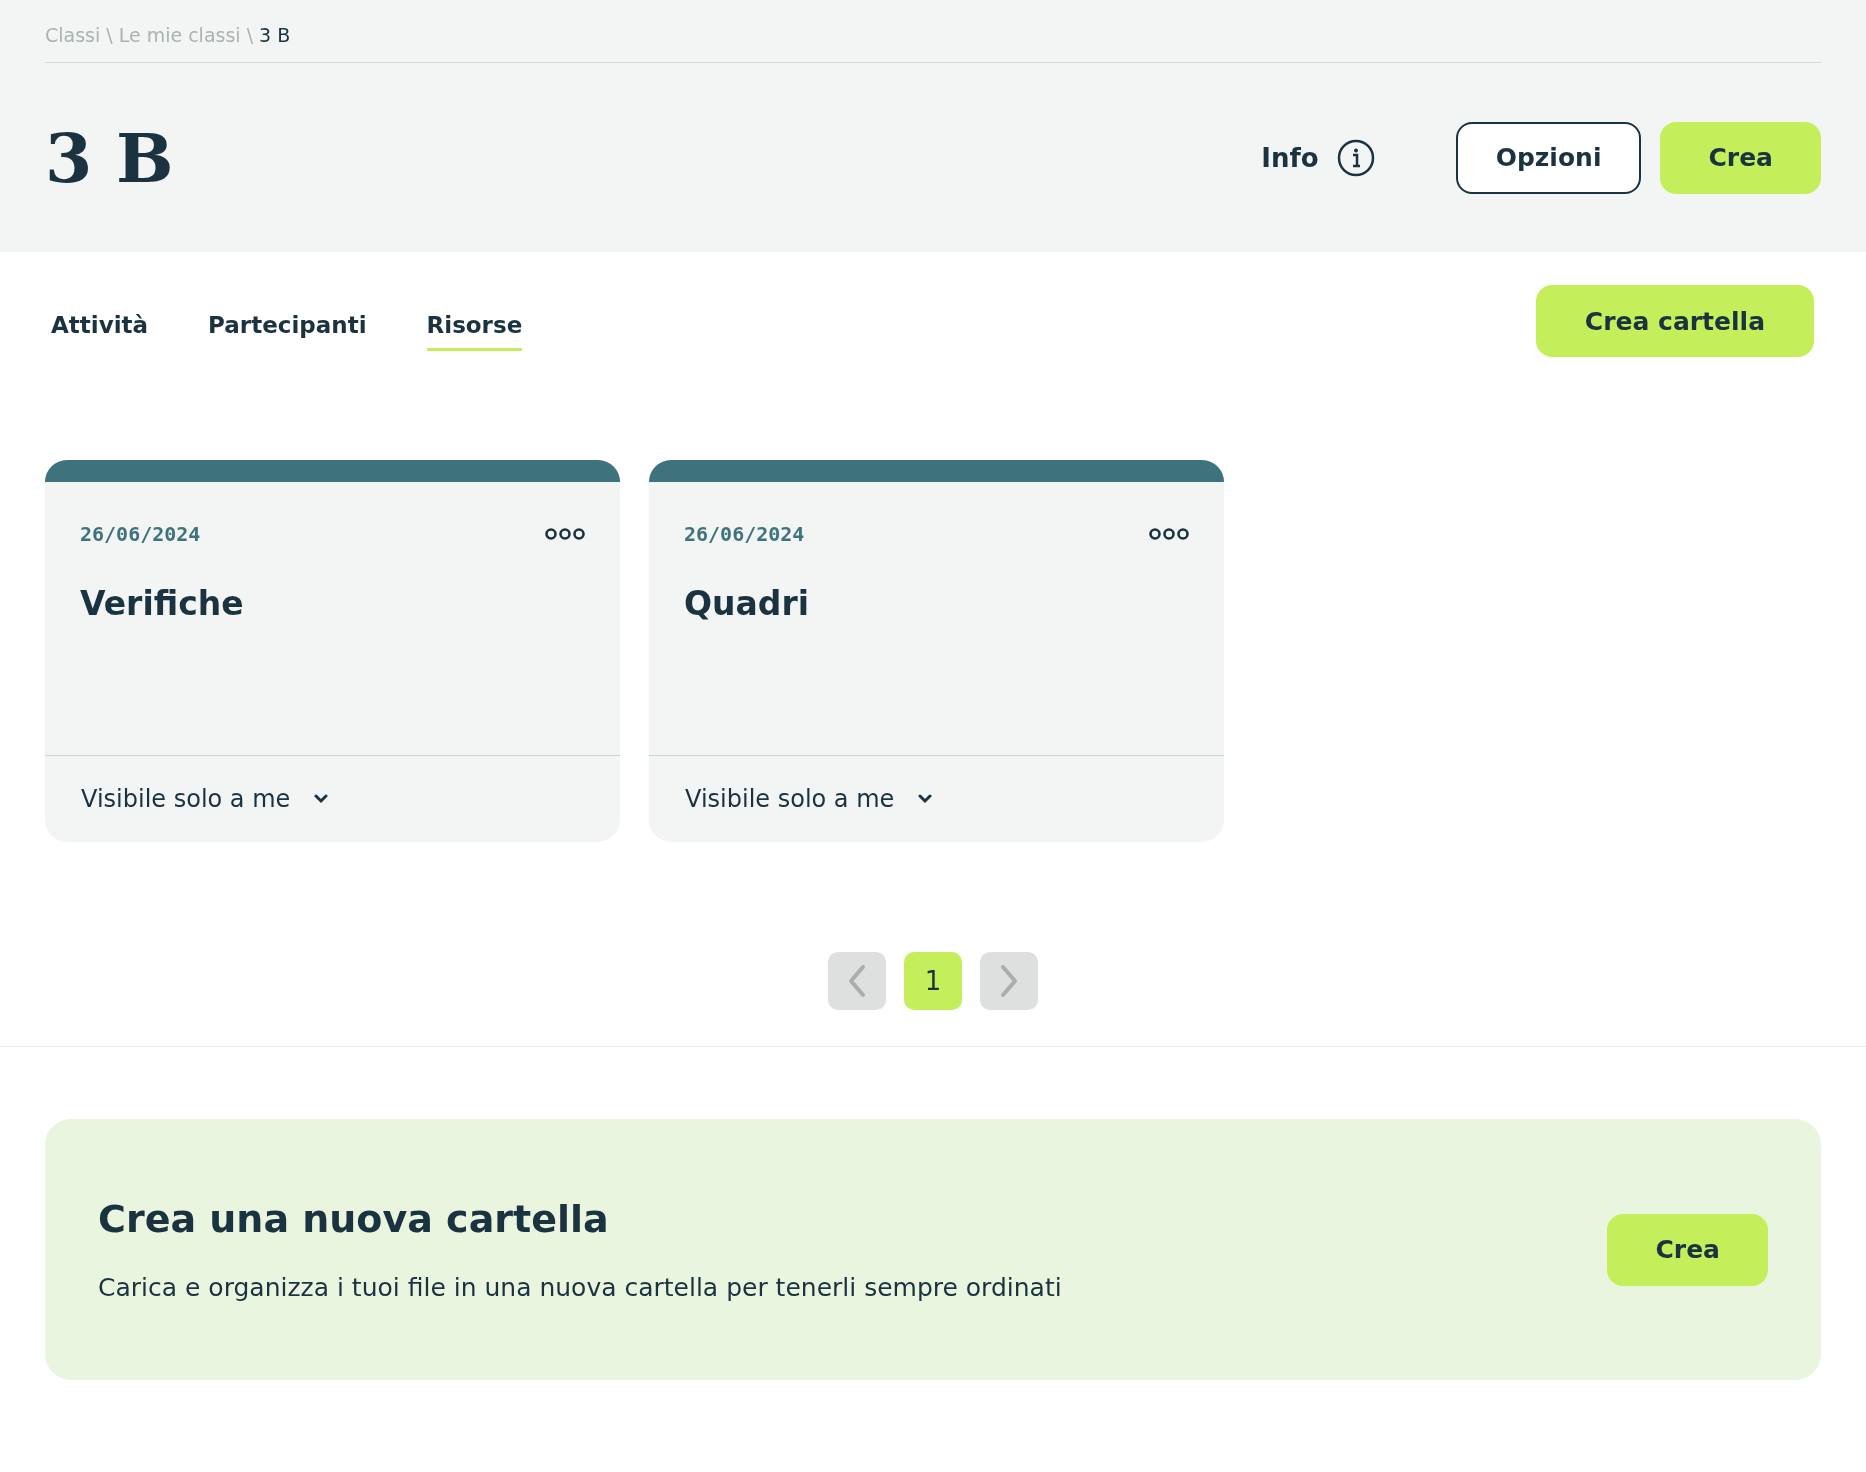 This screenshot has width=1866, height=1472. I want to click on banner-title: Crea una nuova cartella, so click(354, 1219).